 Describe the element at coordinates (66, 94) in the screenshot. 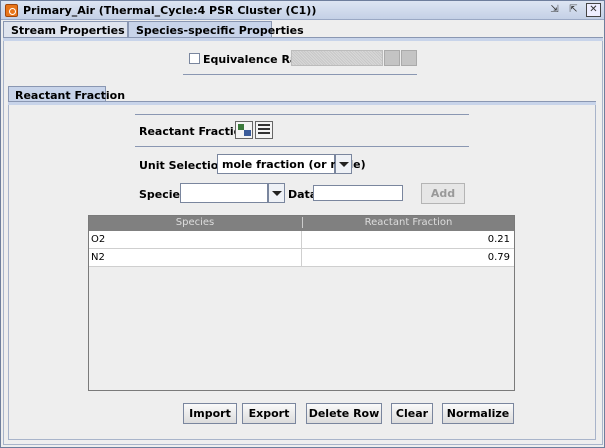

I see `tab-reactant-fraction: Reactant Fraction` at that location.